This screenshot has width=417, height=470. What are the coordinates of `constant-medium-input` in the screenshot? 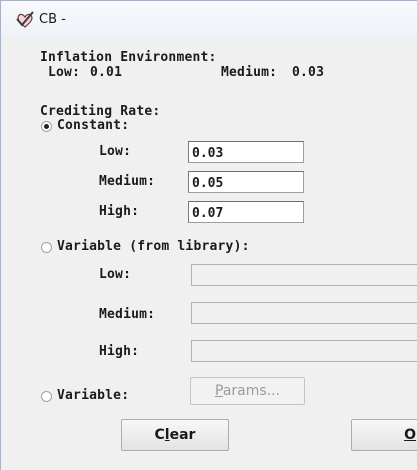 It's located at (246, 182).